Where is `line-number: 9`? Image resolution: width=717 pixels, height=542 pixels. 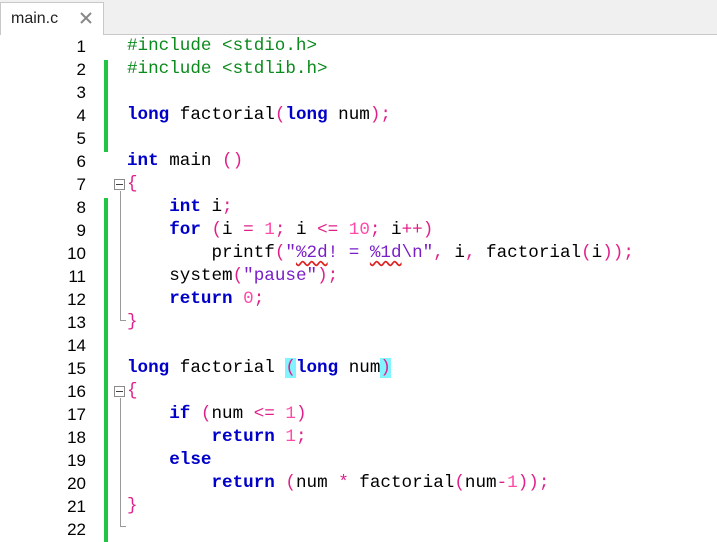 line-number: 9 is located at coordinates (81, 230).